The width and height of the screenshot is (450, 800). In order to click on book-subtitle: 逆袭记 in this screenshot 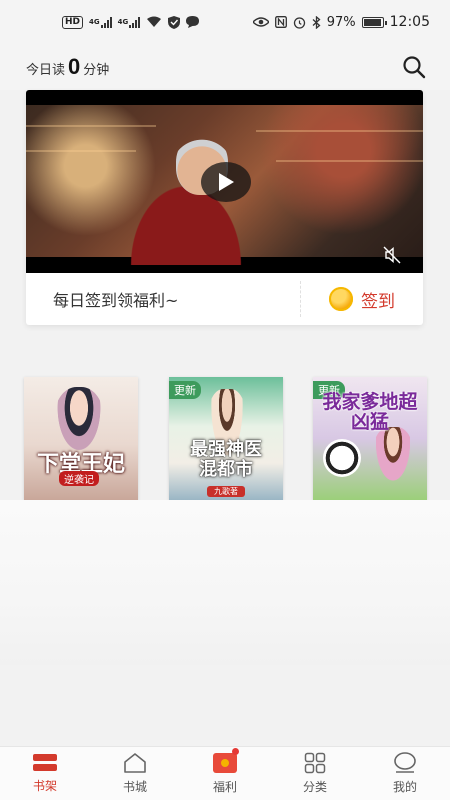, I will do `click(79, 478)`.